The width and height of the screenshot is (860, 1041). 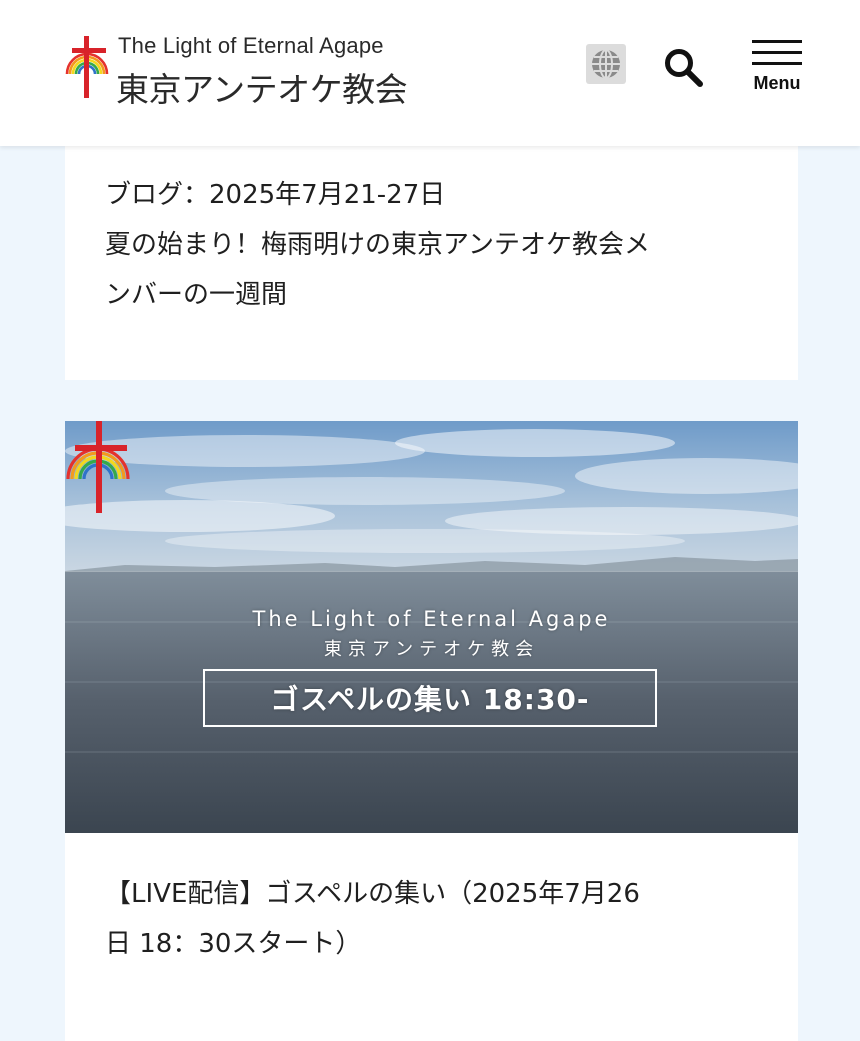 I want to click on thumbnail-japanese-text: 東京アンテオケ教会, so click(x=431, y=649).